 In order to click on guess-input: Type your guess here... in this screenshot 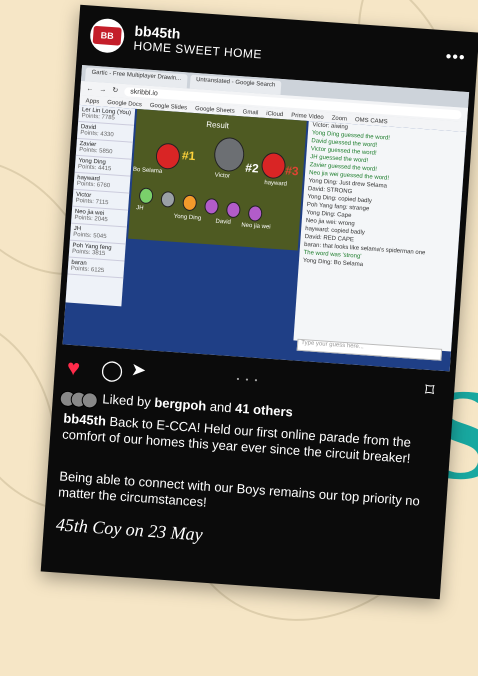, I will do `click(369, 349)`.